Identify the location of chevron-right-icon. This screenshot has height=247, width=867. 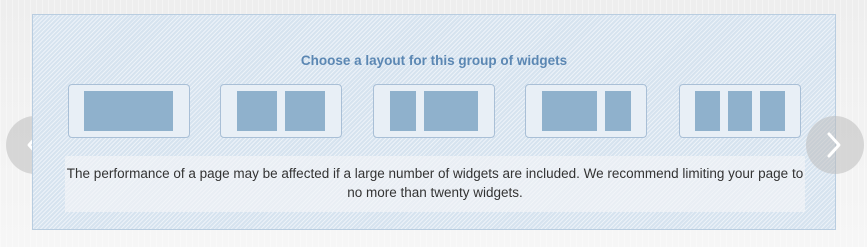
(834, 145).